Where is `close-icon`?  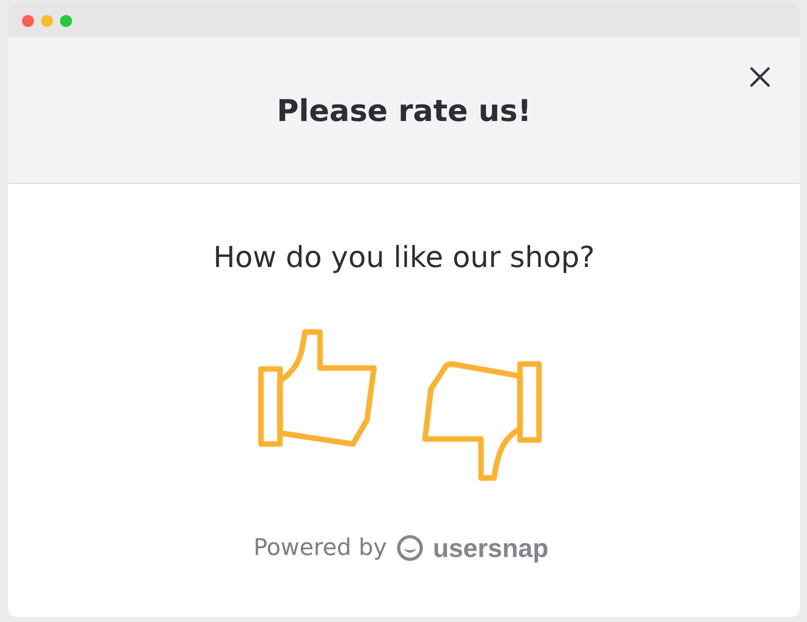 close-icon is located at coordinates (760, 77).